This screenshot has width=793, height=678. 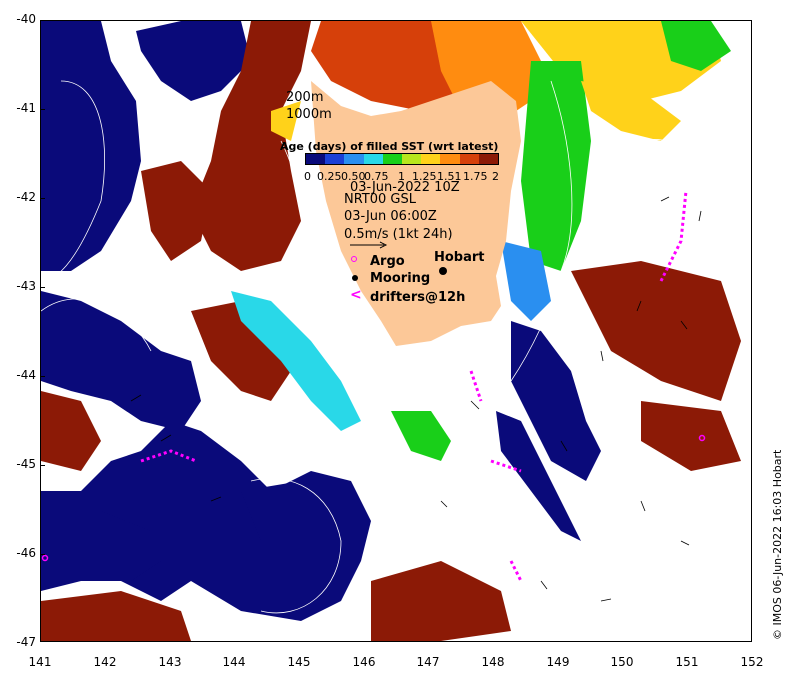 I want to click on x-tick-label: 145, so click(x=299, y=662).